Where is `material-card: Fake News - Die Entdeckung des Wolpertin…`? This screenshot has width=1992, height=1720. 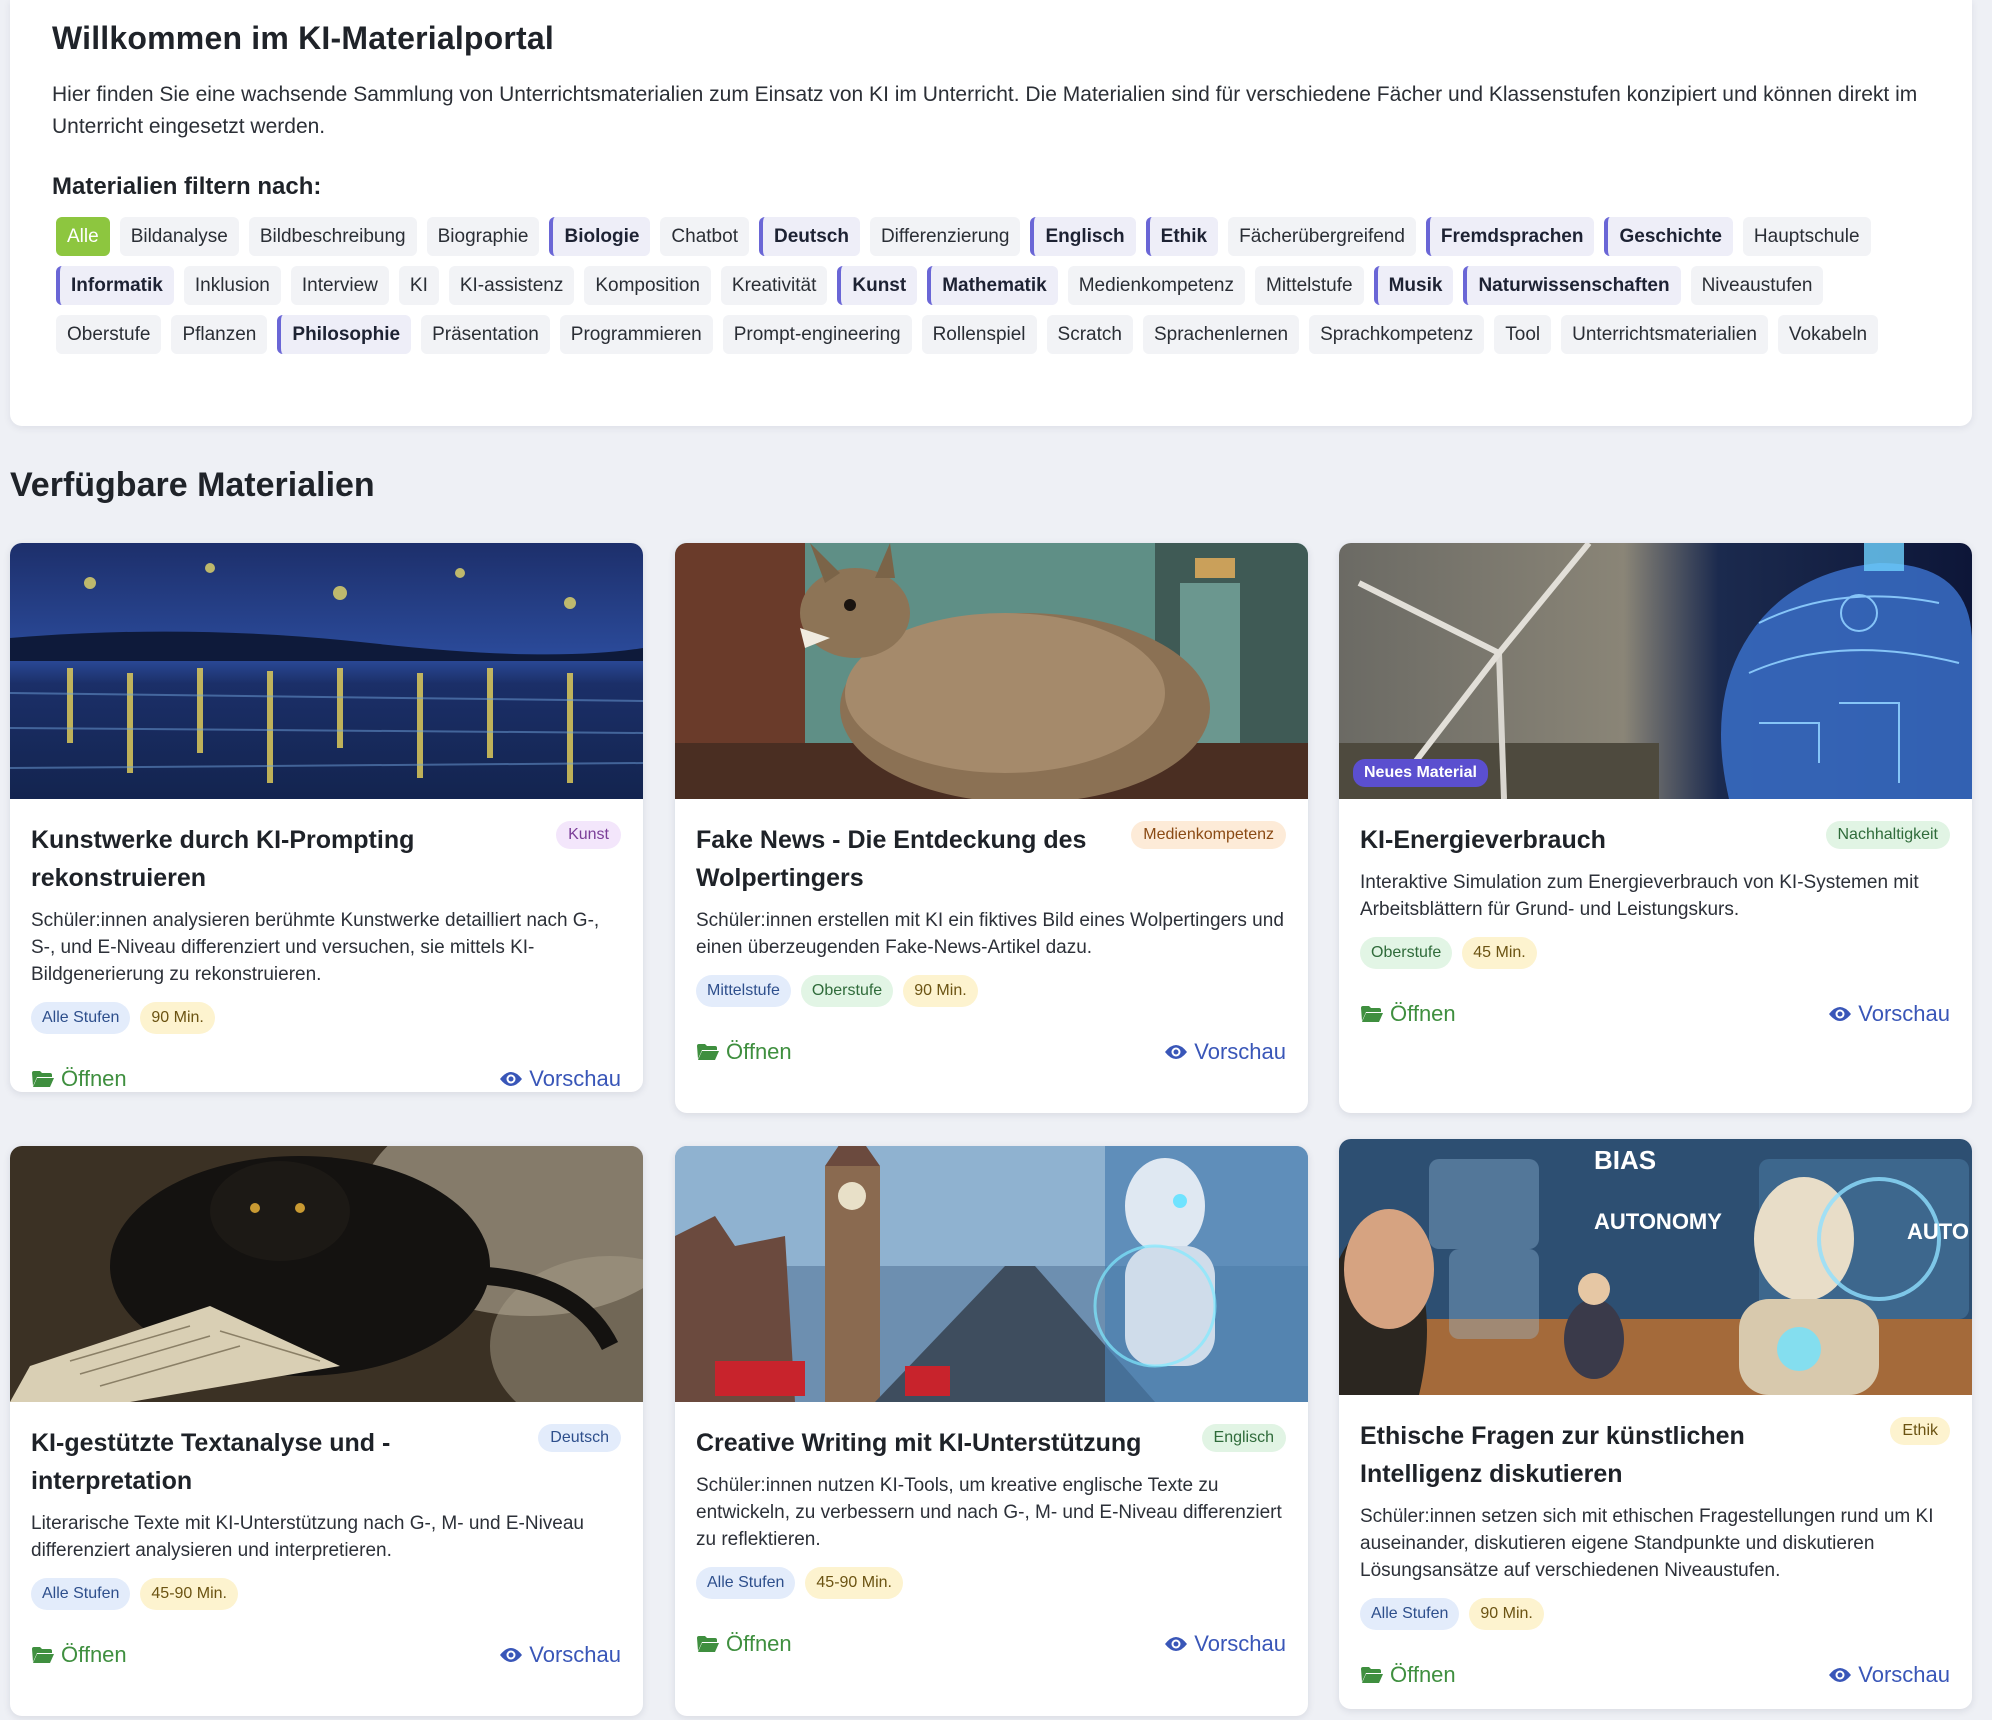
material-card: Fake News - Die Entdeckung des Wolpertin… is located at coordinates (991, 828).